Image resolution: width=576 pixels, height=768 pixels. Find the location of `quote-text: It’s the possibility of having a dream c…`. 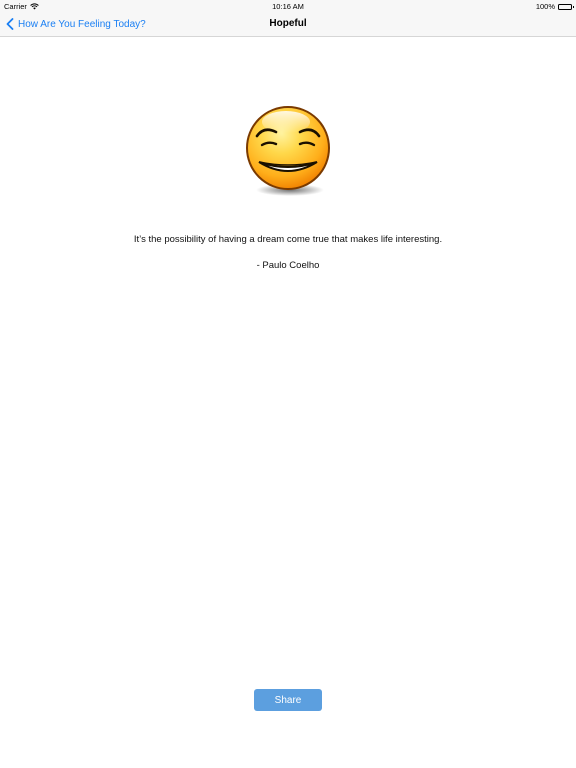

quote-text: It’s the possibility of having a dream c… is located at coordinates (288, 239).